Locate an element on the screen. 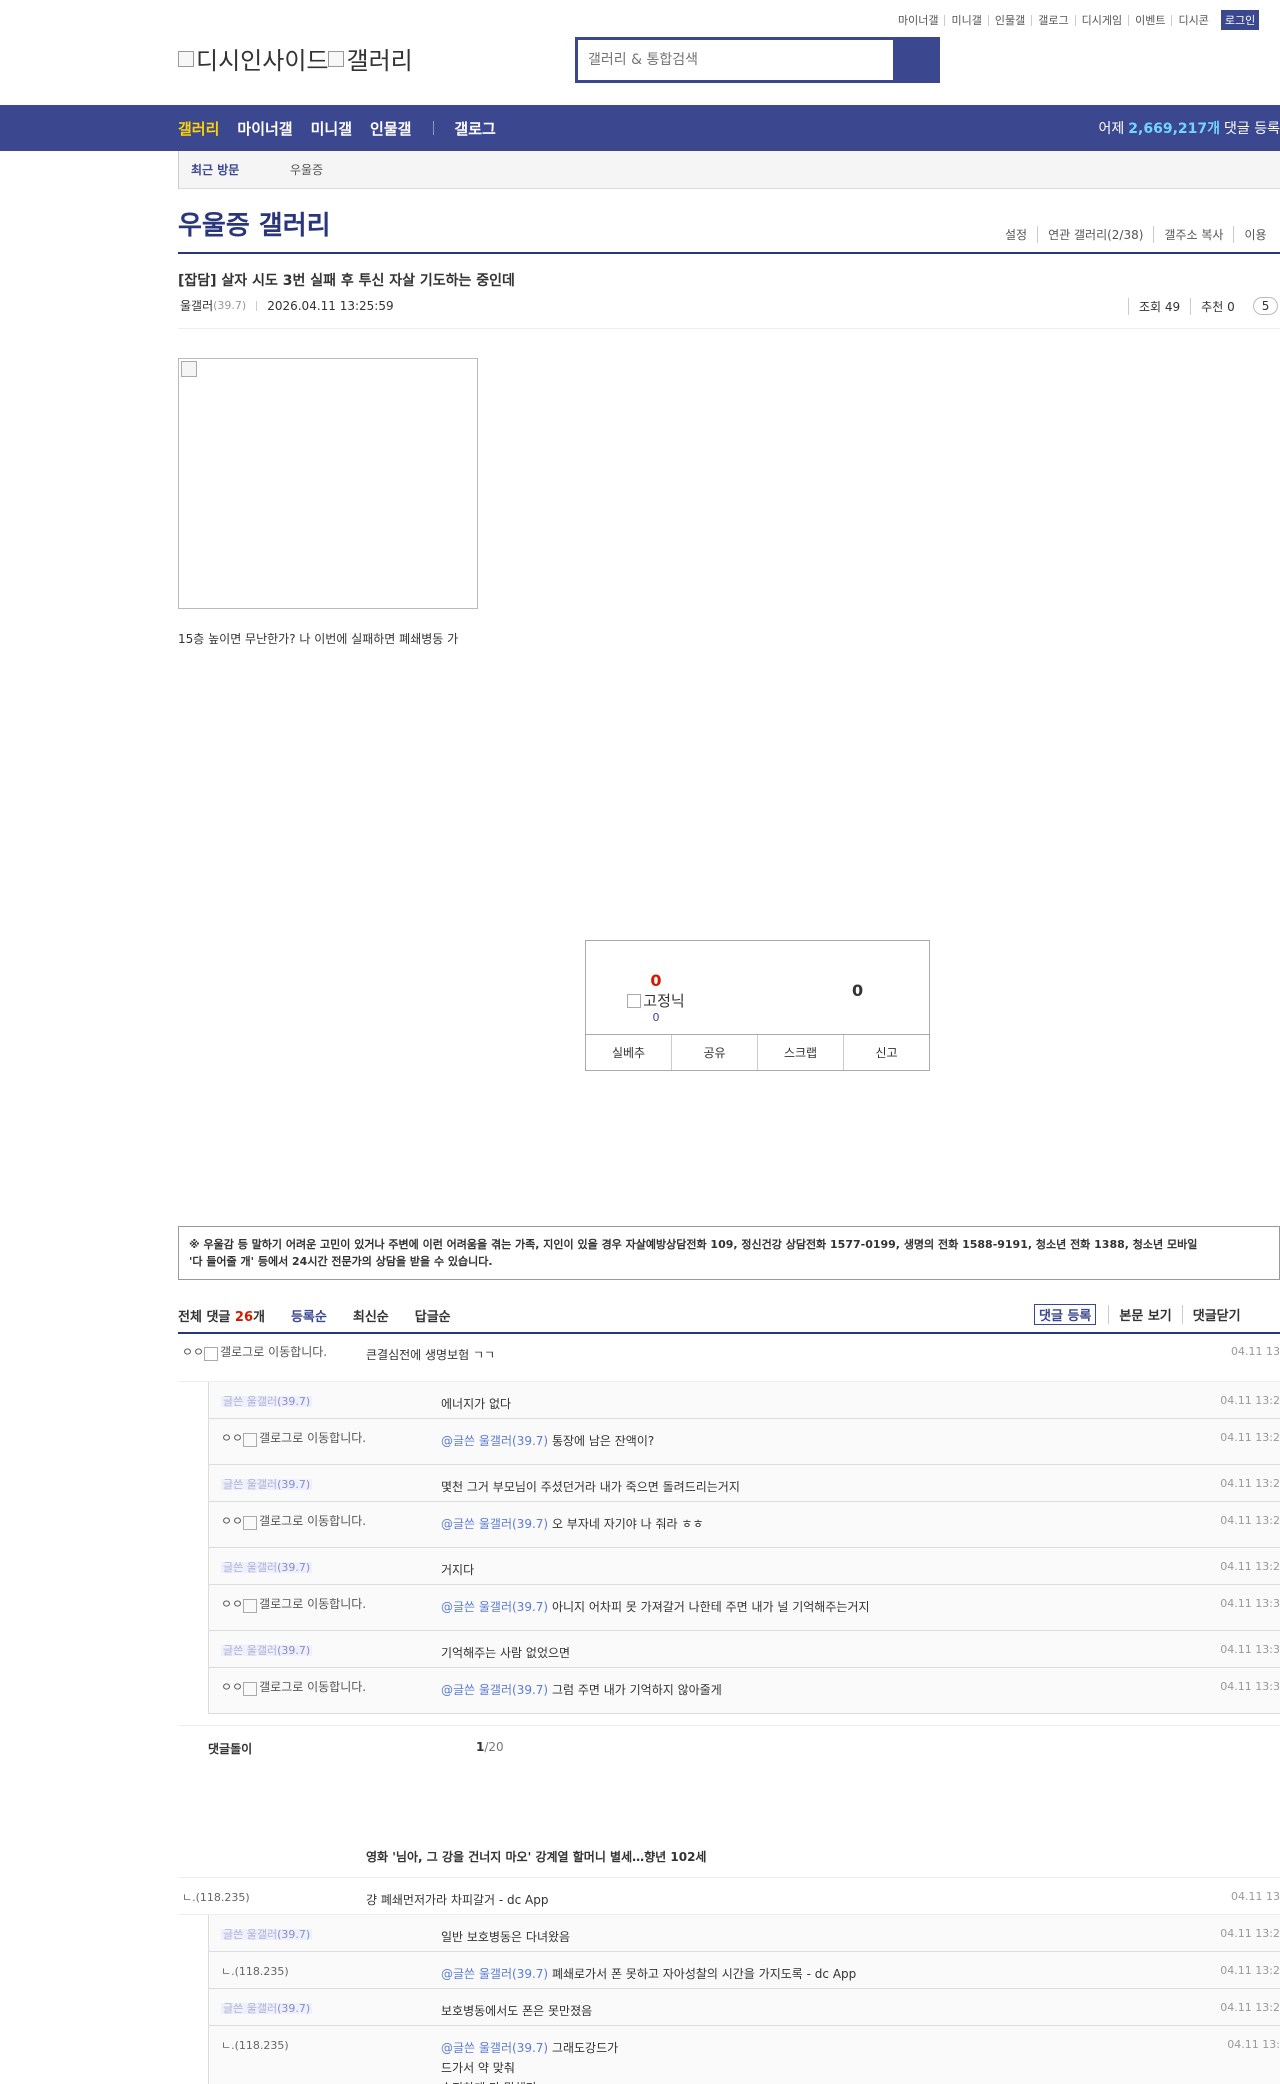 The height and width of the screenshot is (2084, 1280). comment-text: @글쓴 울갤러(39.7) 통장에 남은 잔액이? is located at coordinates (547, 1441).